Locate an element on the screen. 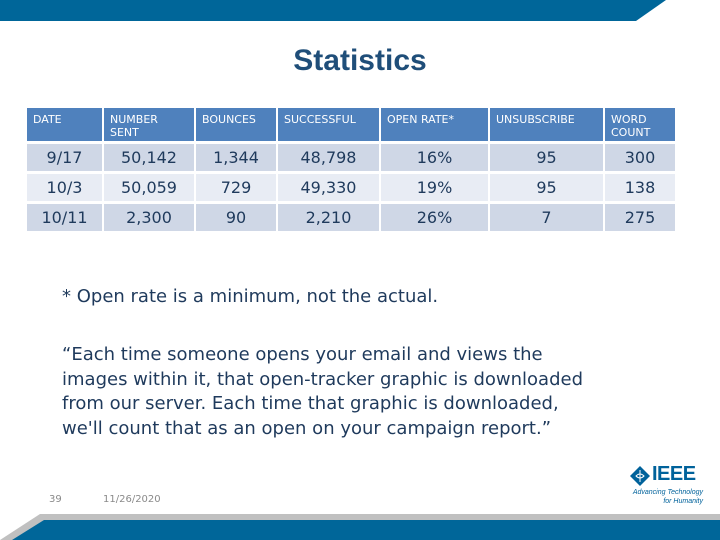  table-row: 10/11 2,300 90 2,210 26% 7 275 is located at coordinates (351, 217).